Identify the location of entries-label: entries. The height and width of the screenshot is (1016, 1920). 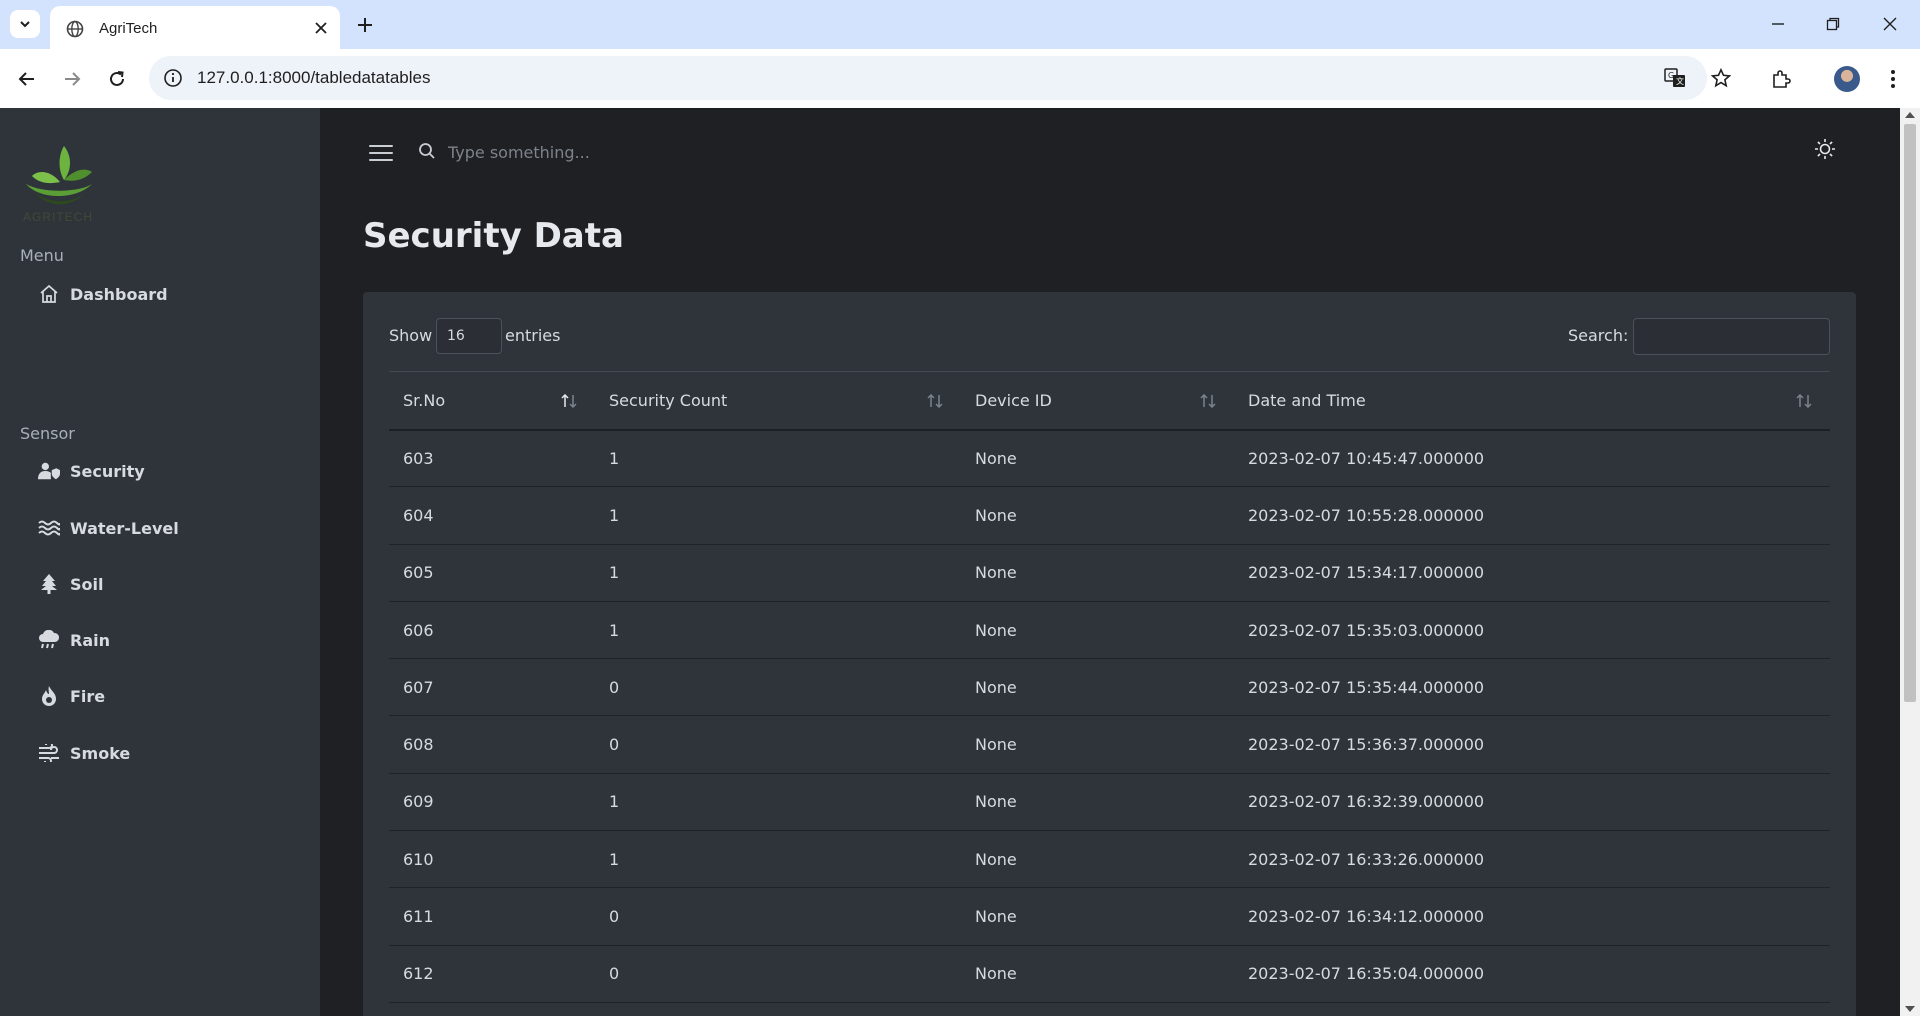
(533, 335).